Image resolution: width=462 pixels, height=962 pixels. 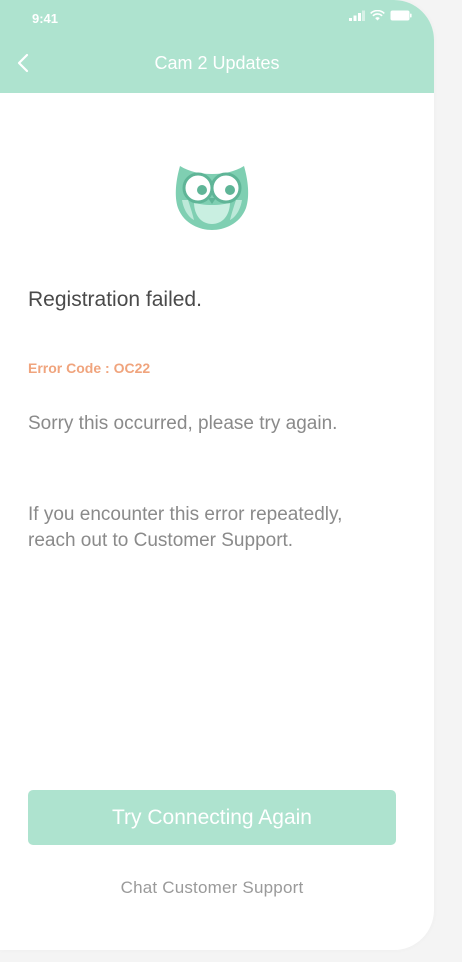 I want to click on battery-icon, so click(x=401, y=15).